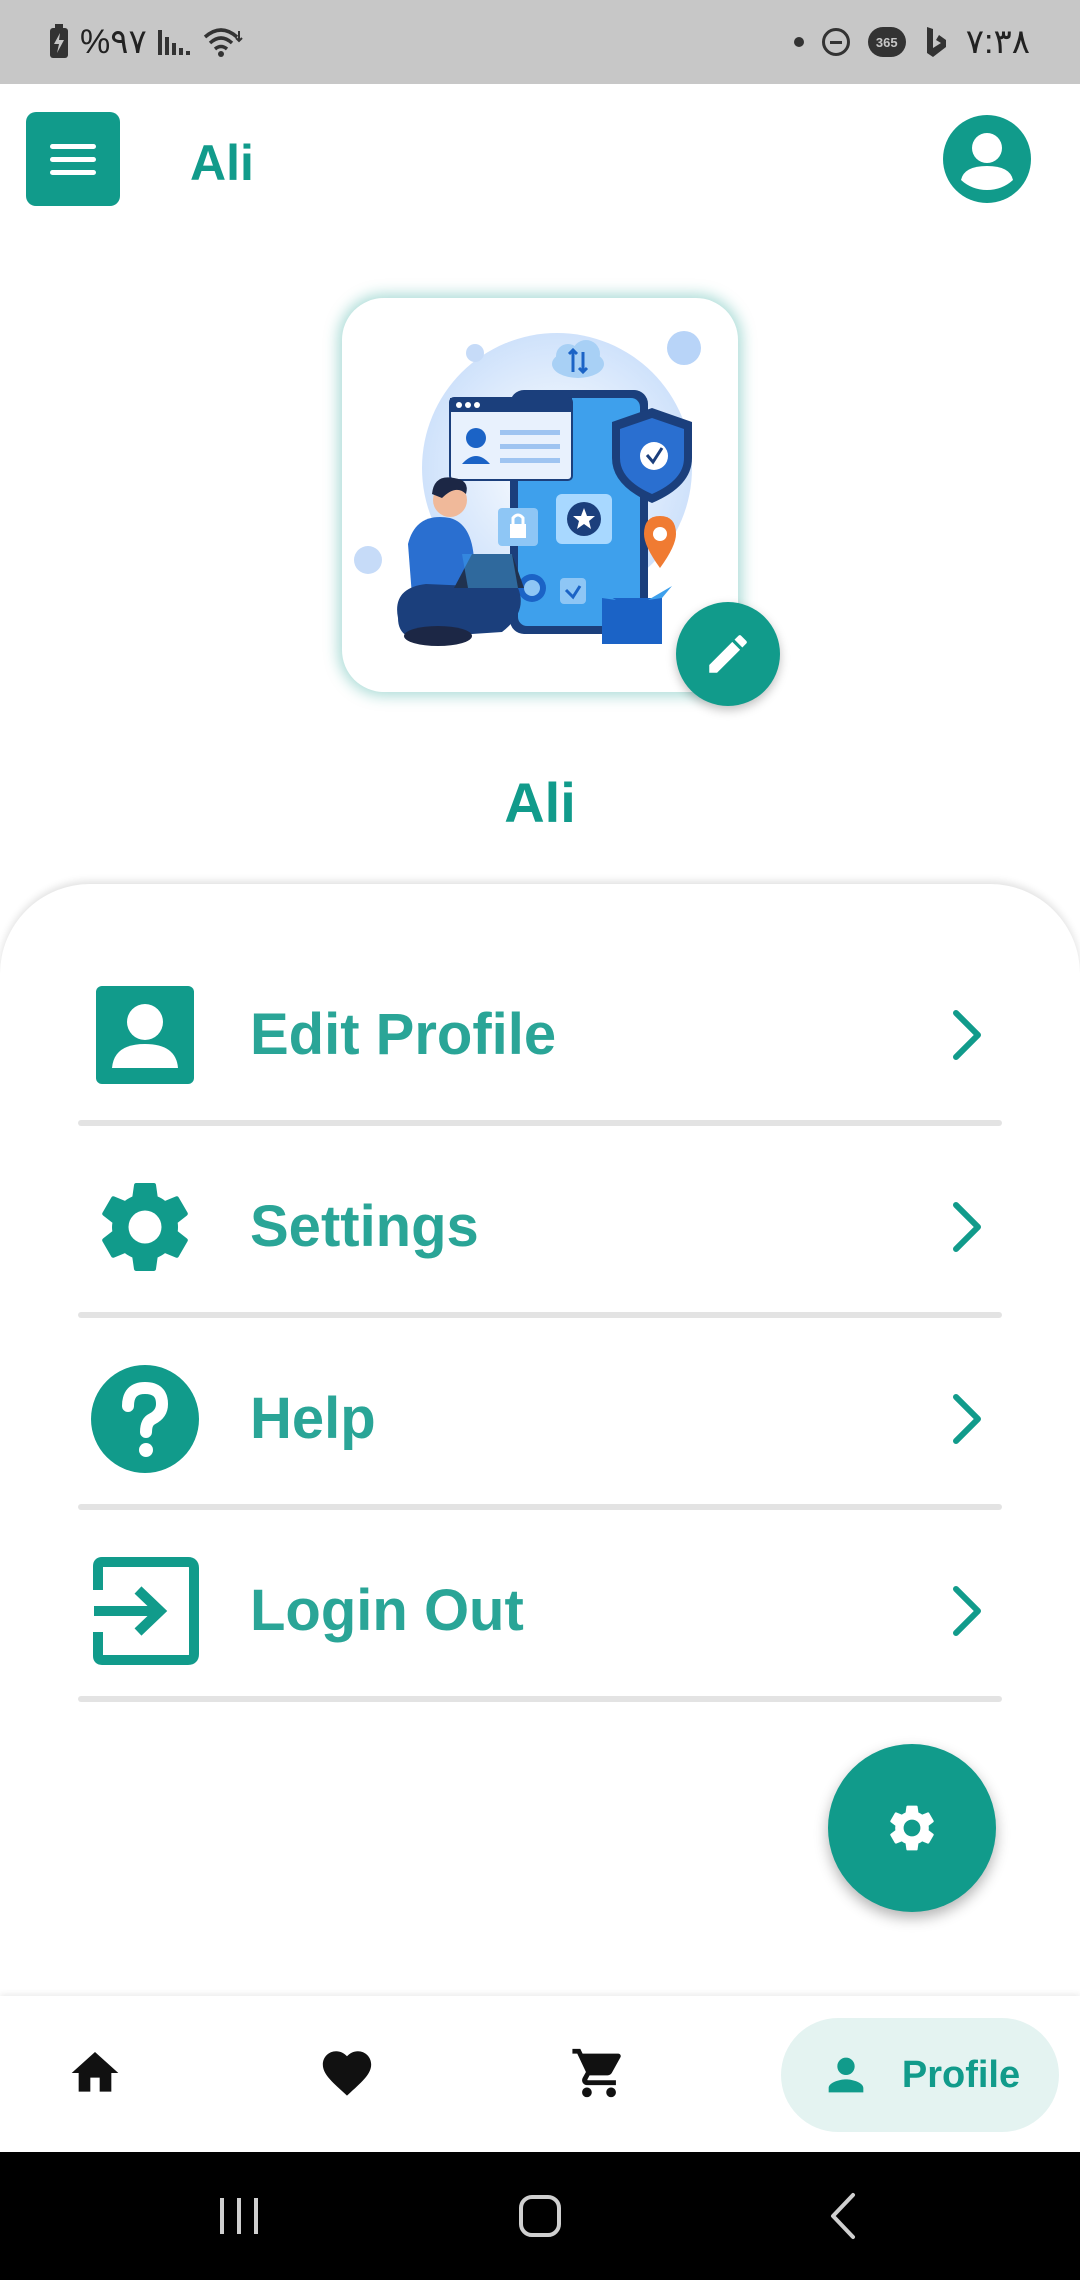 This screenshot has width=1080, height=2280. Describe the element at coordinates (846, 2075) in the screenshot. I see `person-icon` at that location.